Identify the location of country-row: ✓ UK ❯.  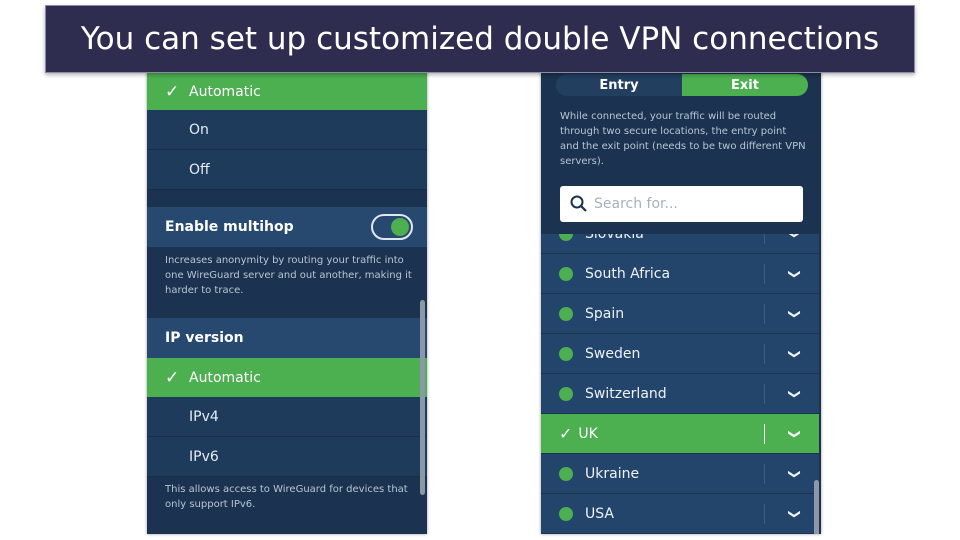
(680, 434).